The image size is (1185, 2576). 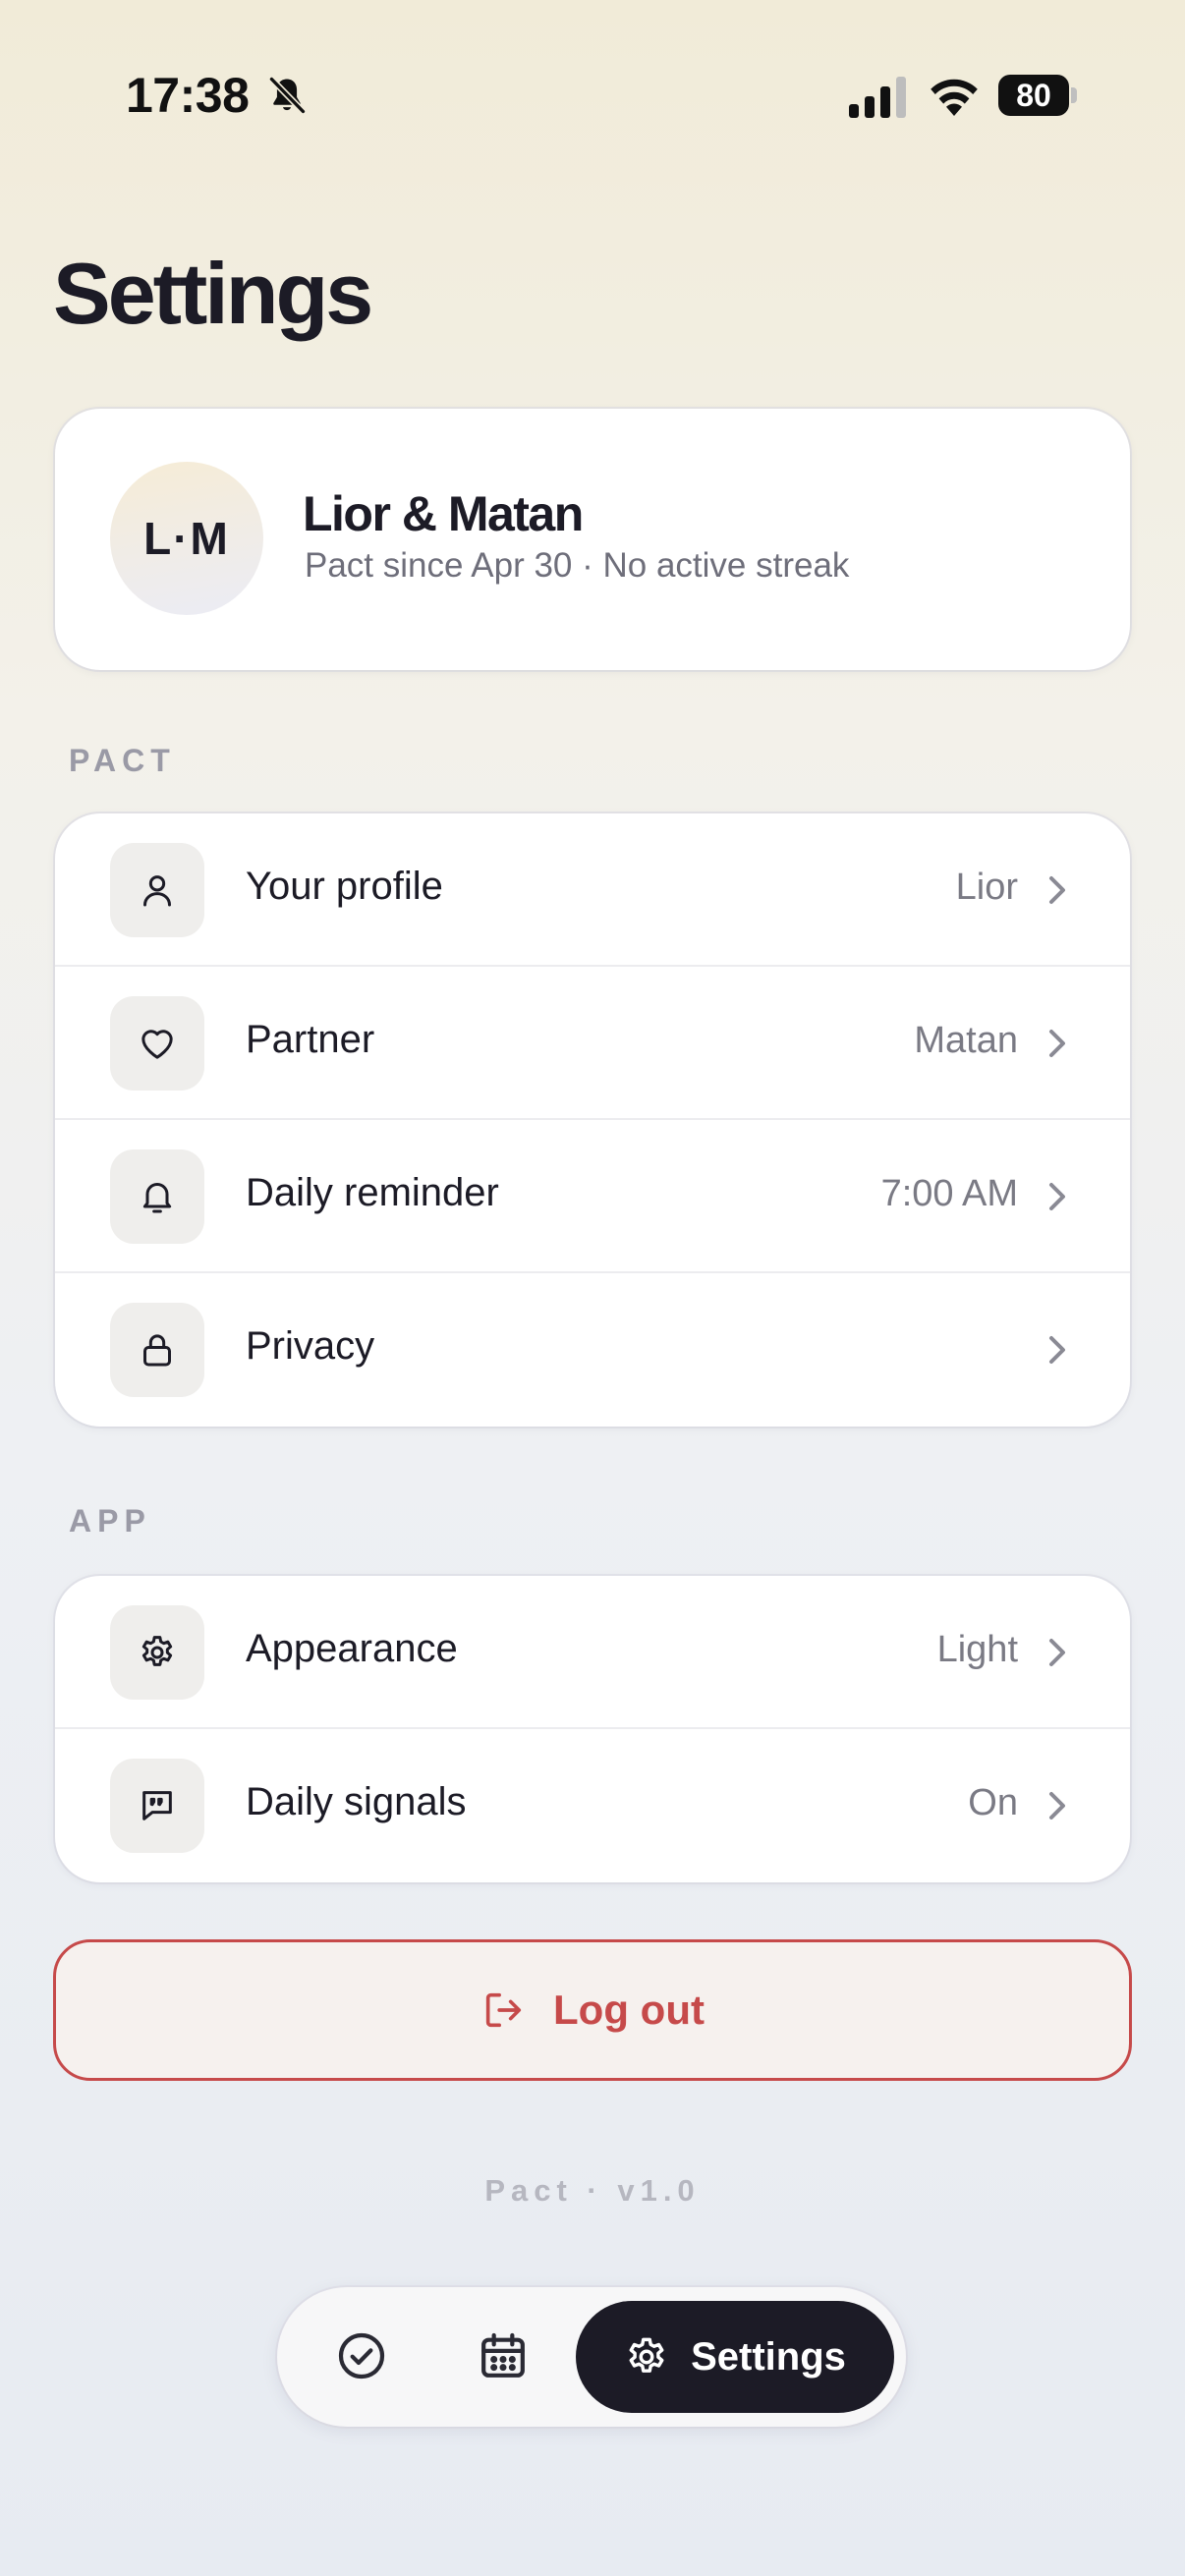 I want to click on settings-row-partner: Partner Matan, so click(x=592, y=1043).